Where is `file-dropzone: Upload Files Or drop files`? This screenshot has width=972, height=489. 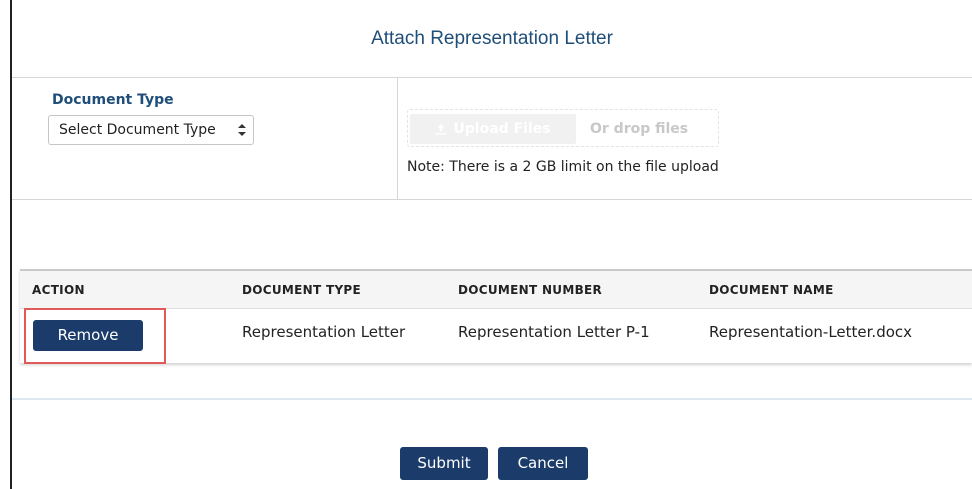
file-dropzone: Upload Files Or drop files is located at coordinates (563, 128).